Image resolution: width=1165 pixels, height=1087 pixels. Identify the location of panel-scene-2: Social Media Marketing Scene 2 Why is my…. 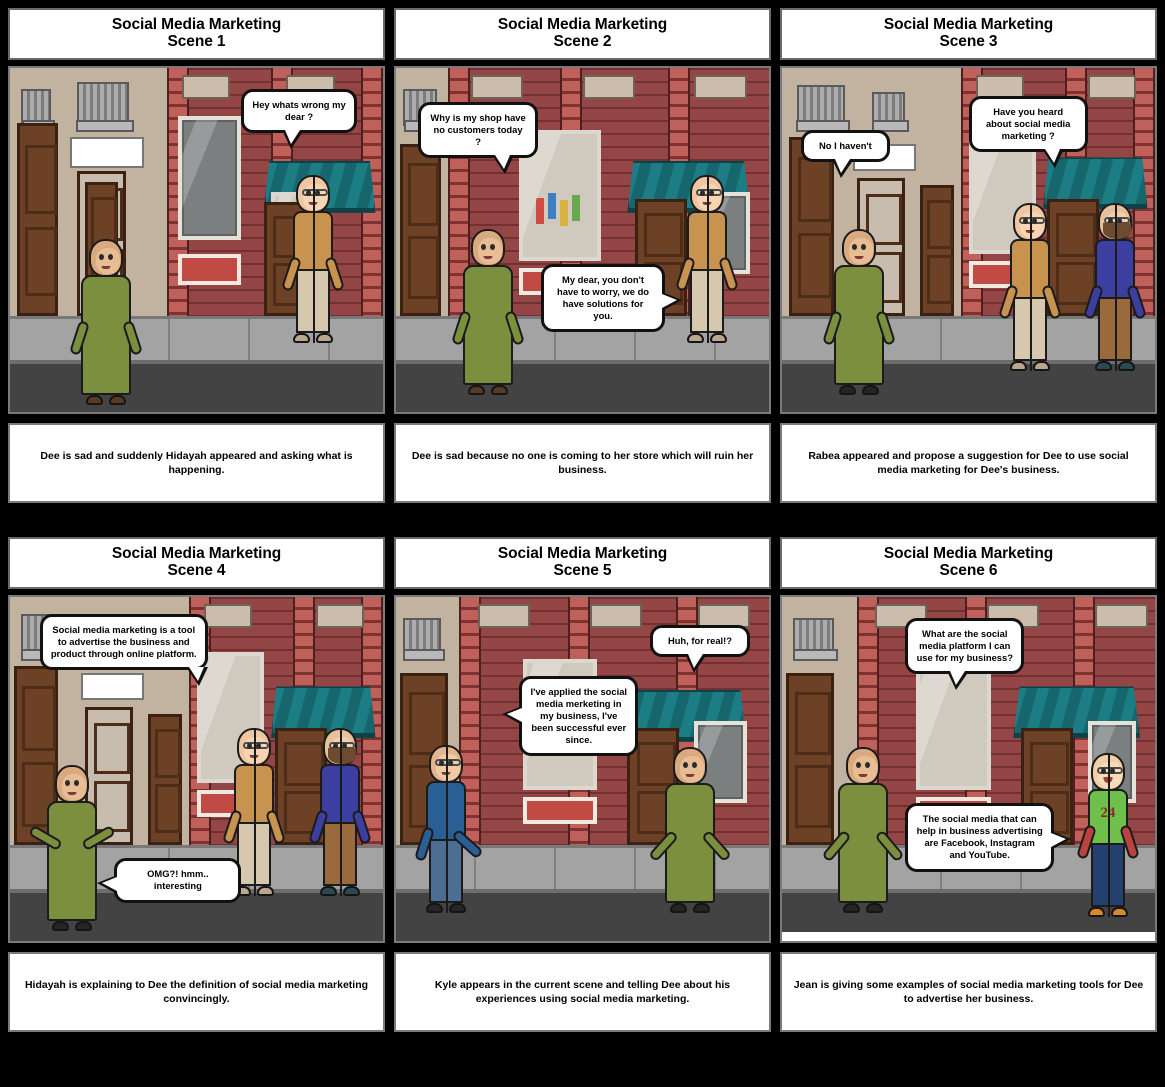
(582, 255).